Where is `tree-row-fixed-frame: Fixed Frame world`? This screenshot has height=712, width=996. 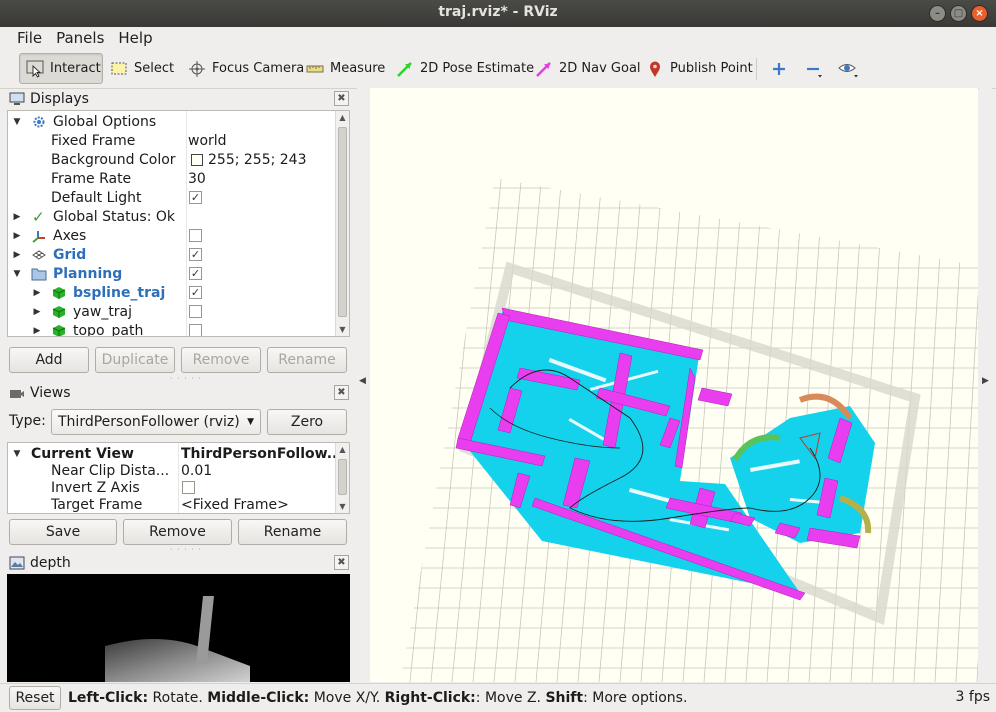 tree-row-fixed-frame: Fixed Frame world is located at coordinates (171, 140).